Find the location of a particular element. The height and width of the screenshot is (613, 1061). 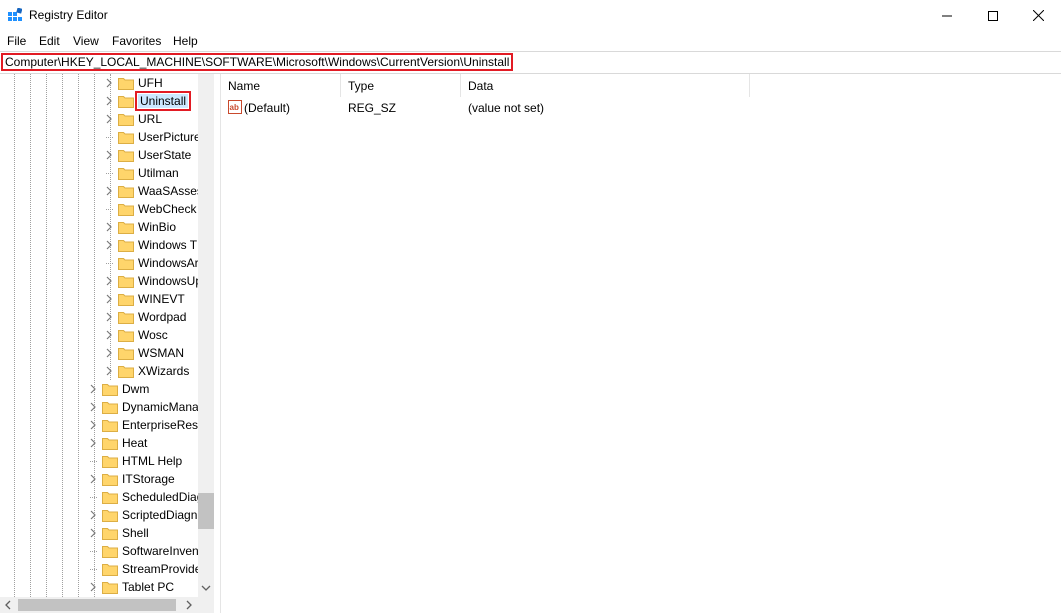

tree-node-label: StreamProvide is located at coordinates (162, 569).